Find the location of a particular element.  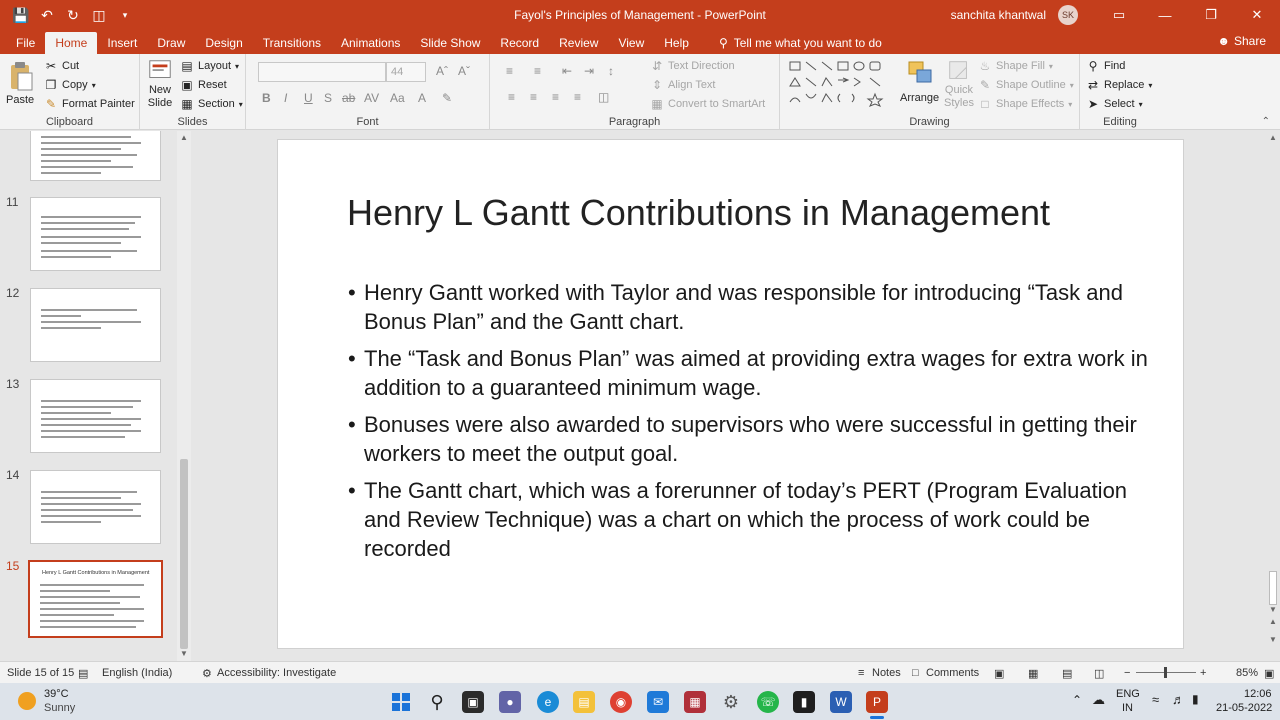

sun-icon is located at coordinates (27, 701).